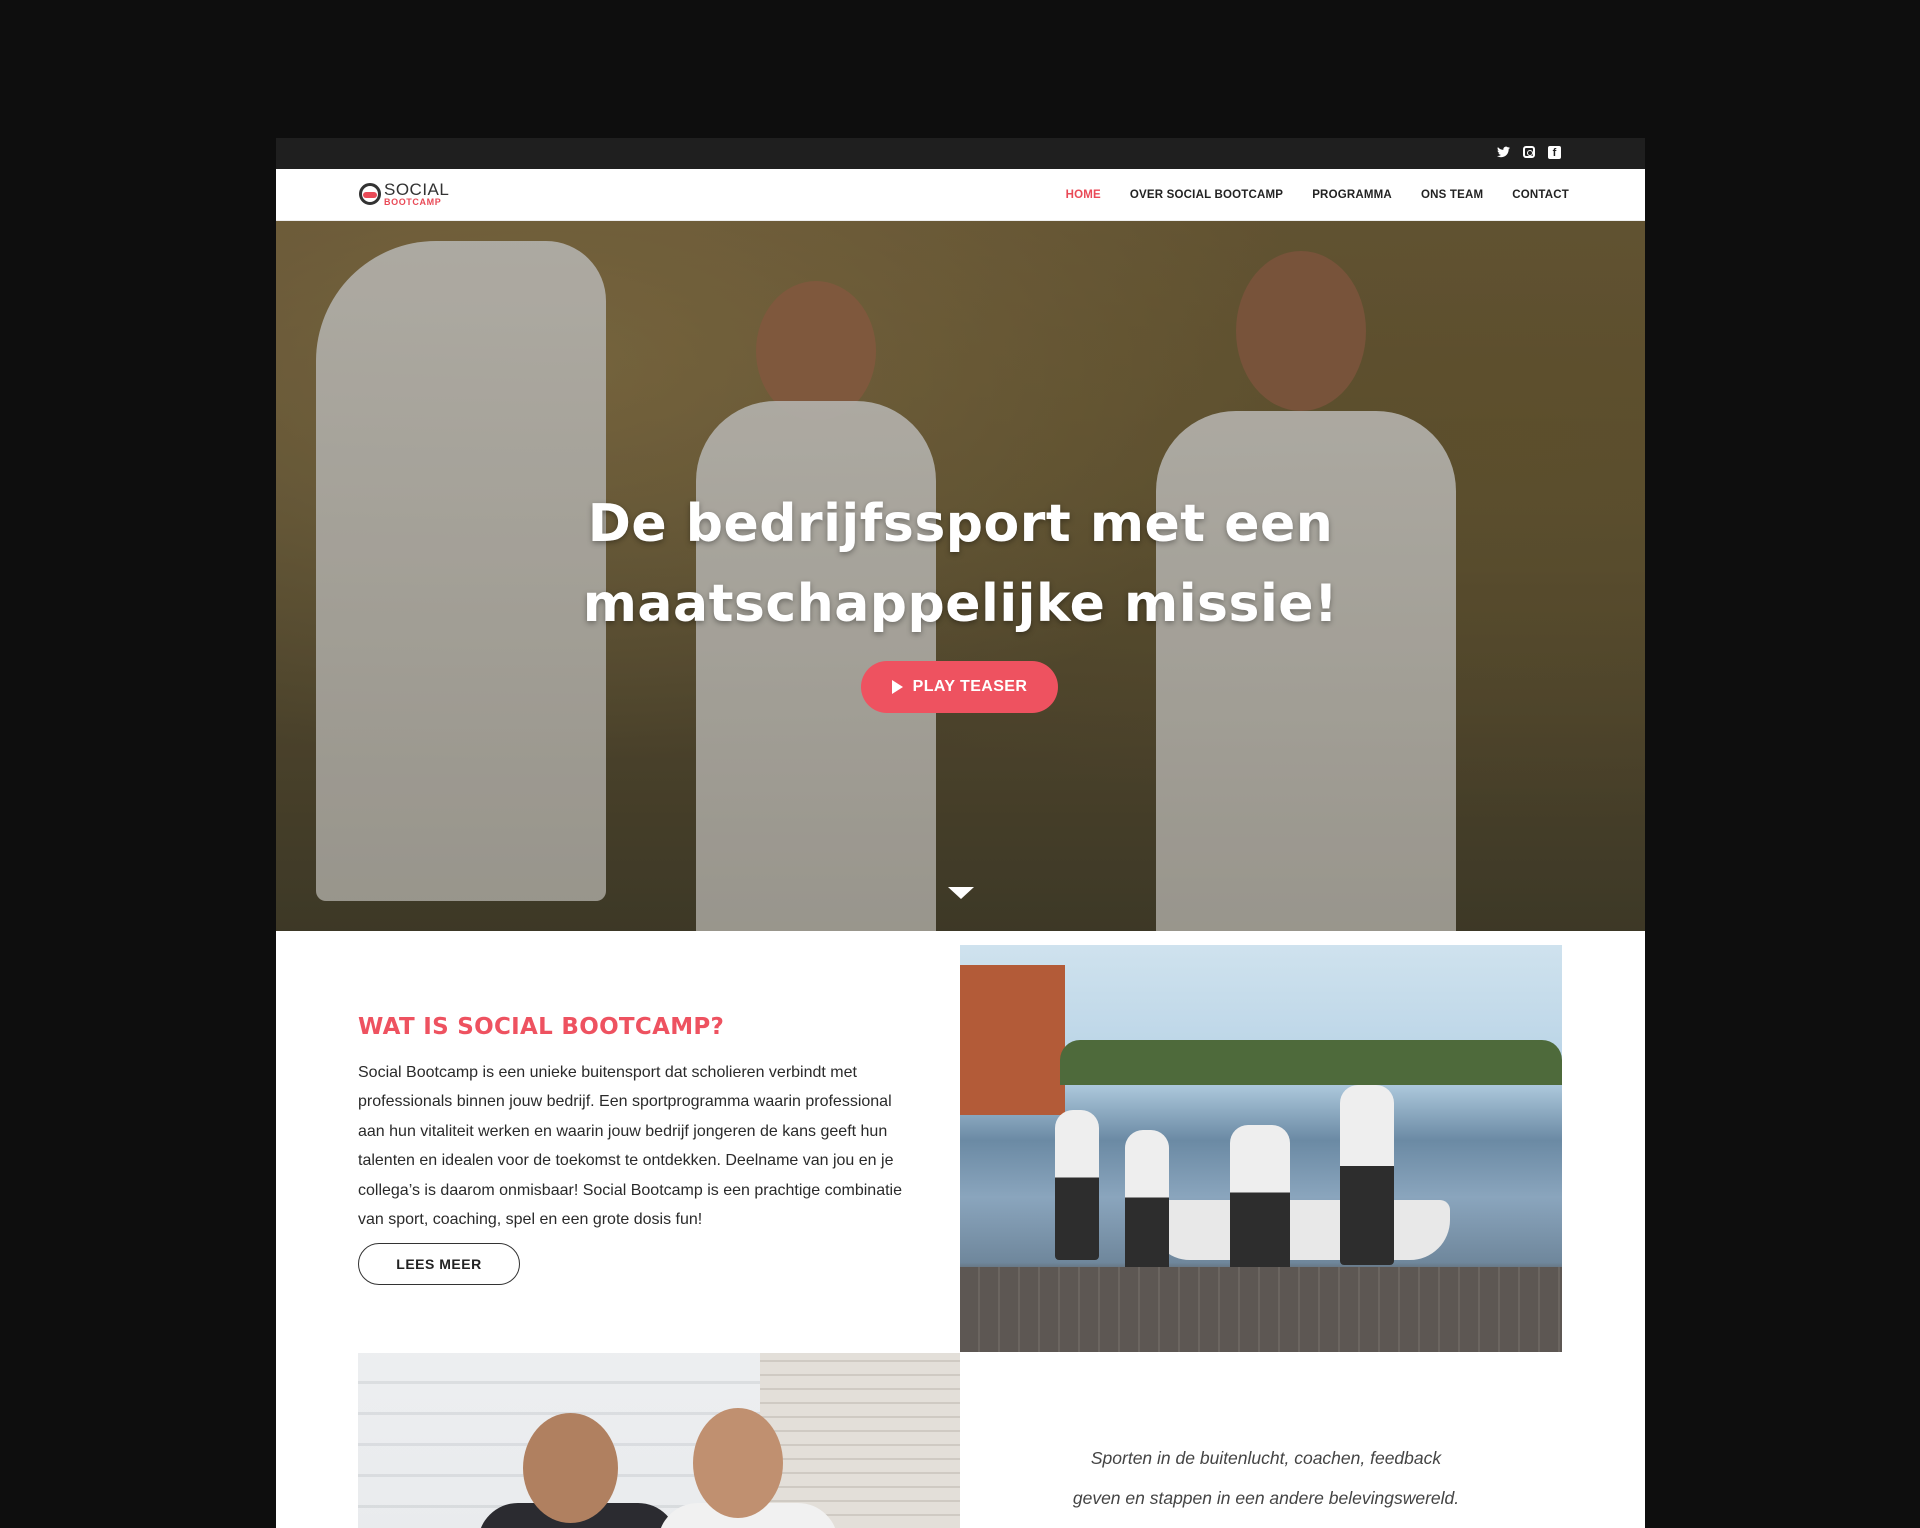  I want to click on photo-coach-and-student, so click(659, 1440).